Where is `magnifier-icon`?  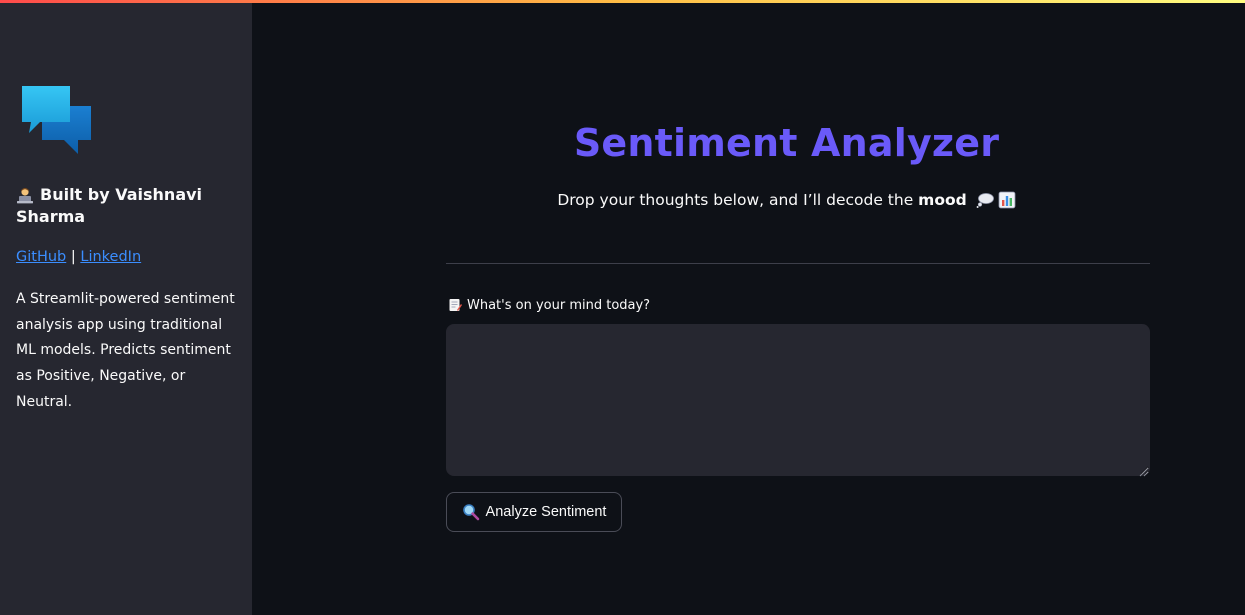 magnifier-icon is located at coordinates (471, 512).